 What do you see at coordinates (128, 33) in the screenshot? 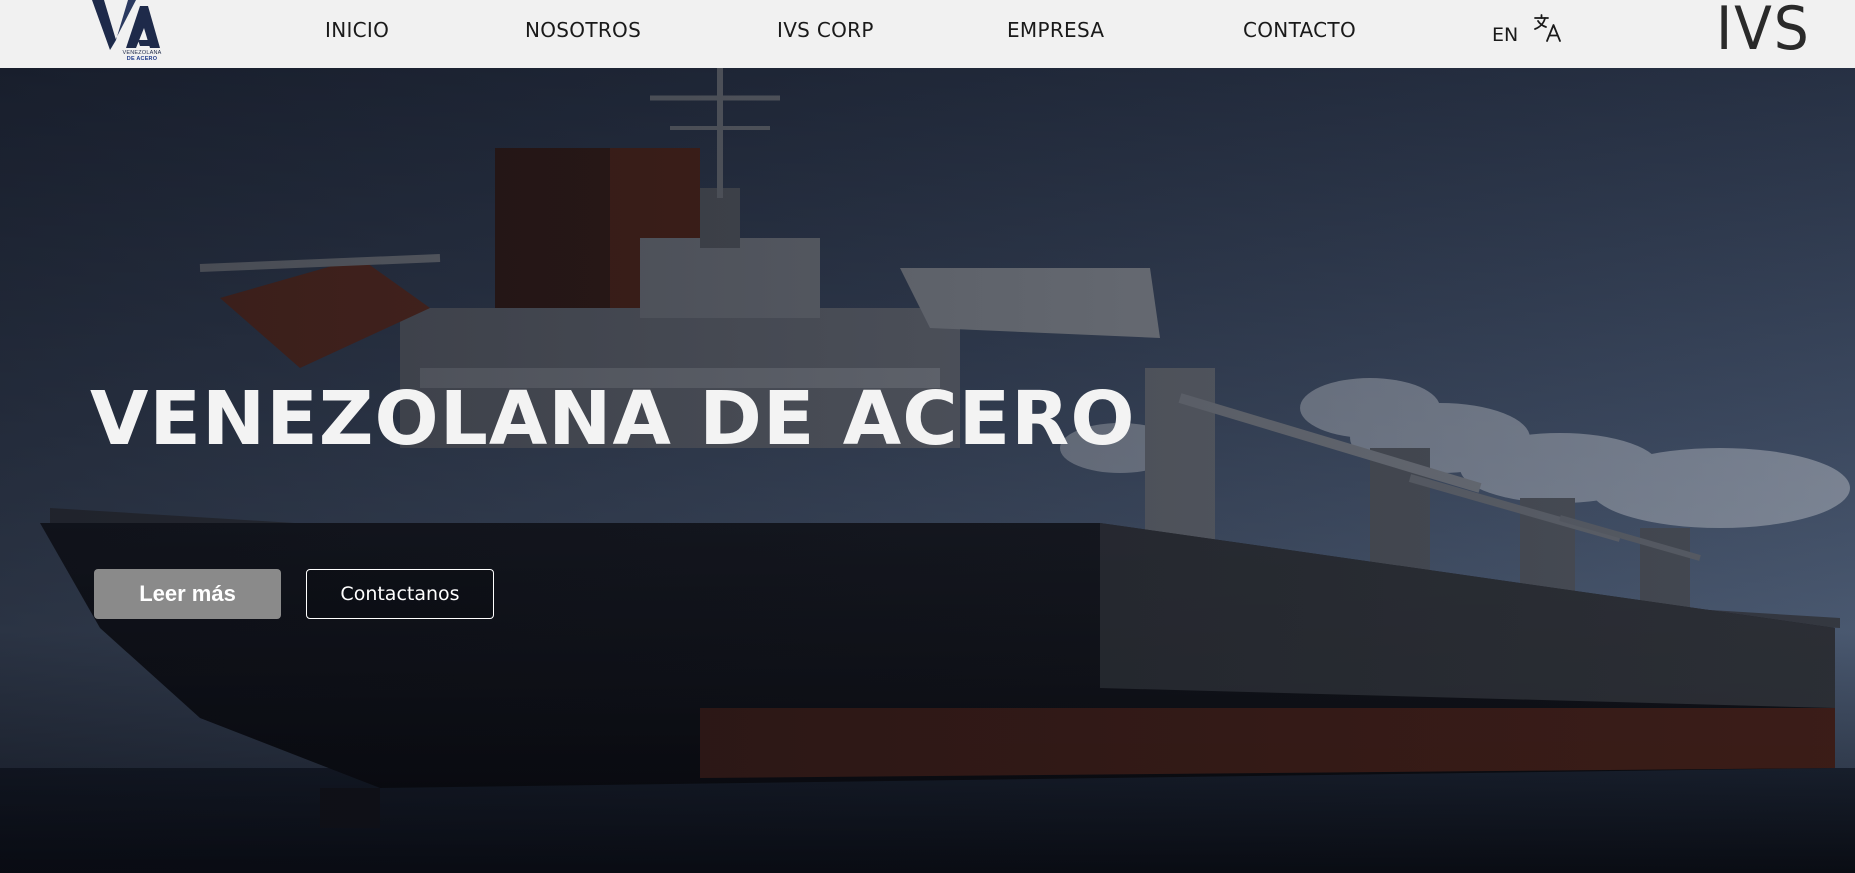
I see `company-logo: VENEZOLANA DE ACERO` at bounding box center [128, 33].